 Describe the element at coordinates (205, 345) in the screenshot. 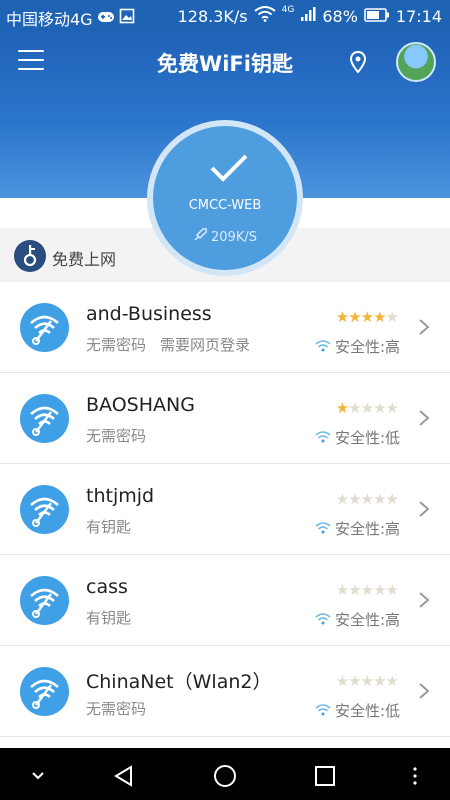

I see `wifi-tag: 需要网页登录` at that location.